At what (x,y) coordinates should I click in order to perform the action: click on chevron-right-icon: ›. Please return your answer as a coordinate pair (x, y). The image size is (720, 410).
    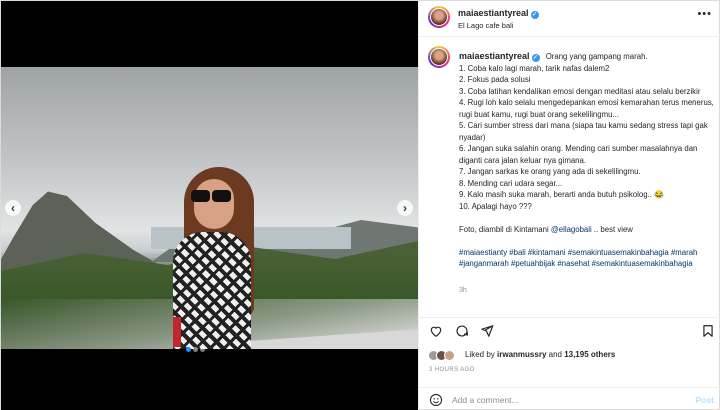
    Looking at the image, I should click on (405, 208).